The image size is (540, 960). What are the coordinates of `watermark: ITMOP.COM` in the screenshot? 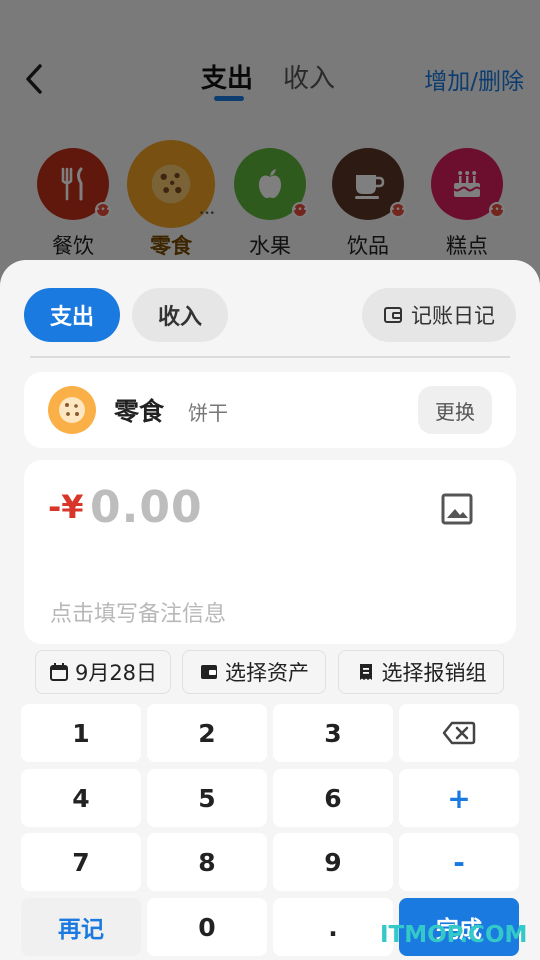 It's located at (454, 935).